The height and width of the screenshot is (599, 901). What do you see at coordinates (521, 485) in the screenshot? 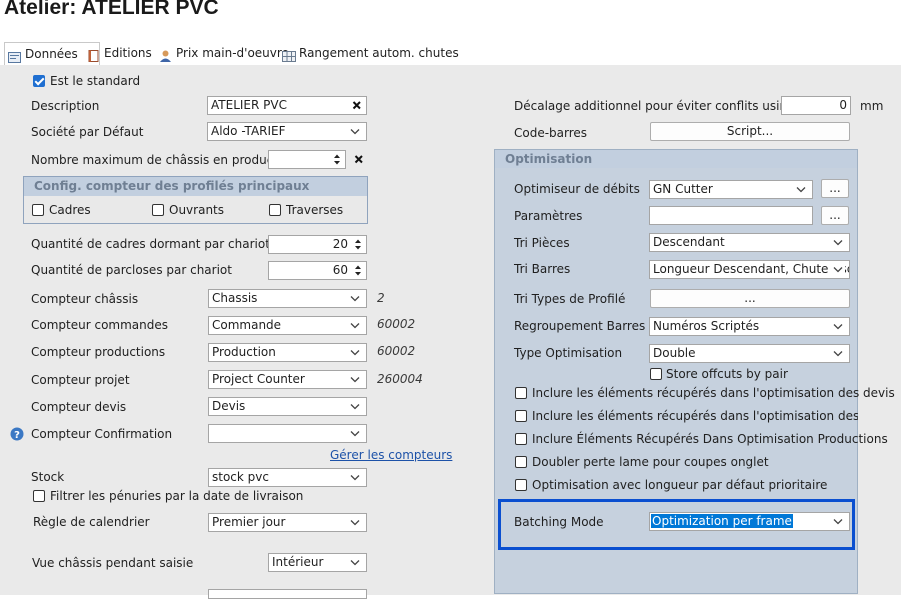
I see `opt-longueur-checkbox` at bounding box center [521, 485].